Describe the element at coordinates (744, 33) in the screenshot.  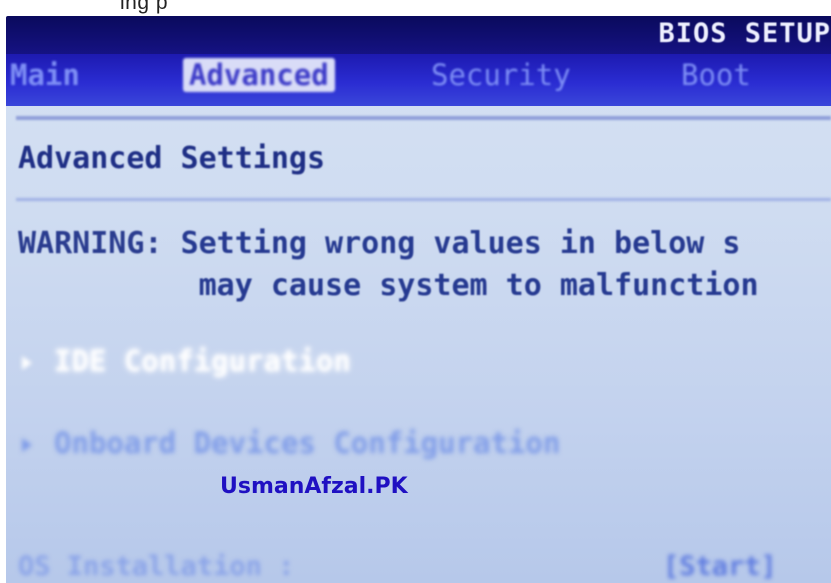
I see `bios-title: BIOS SETUP` at that location.